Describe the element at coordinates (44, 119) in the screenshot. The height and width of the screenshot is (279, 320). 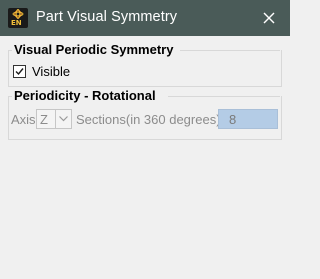
I see `axis-dropdown-value: Z` at that location.